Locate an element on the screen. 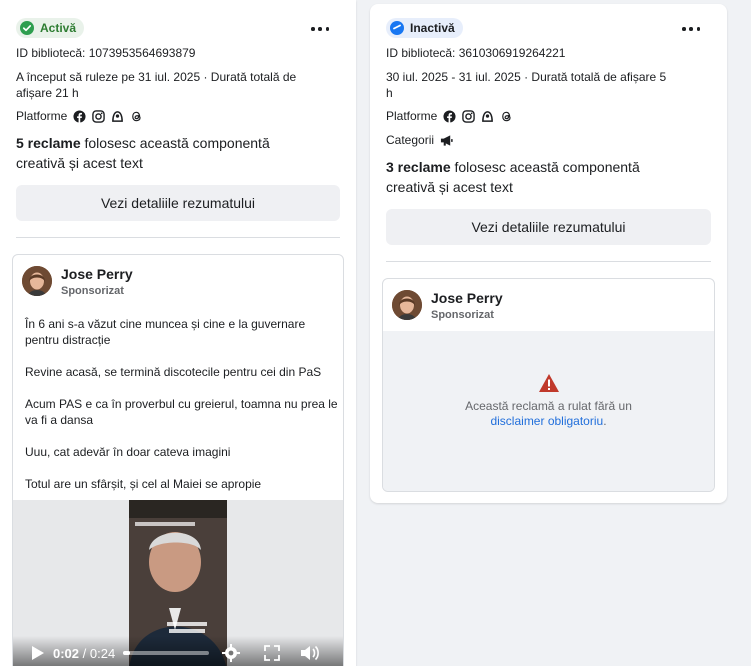  warning-end: . is located at coordinates (605, 421).